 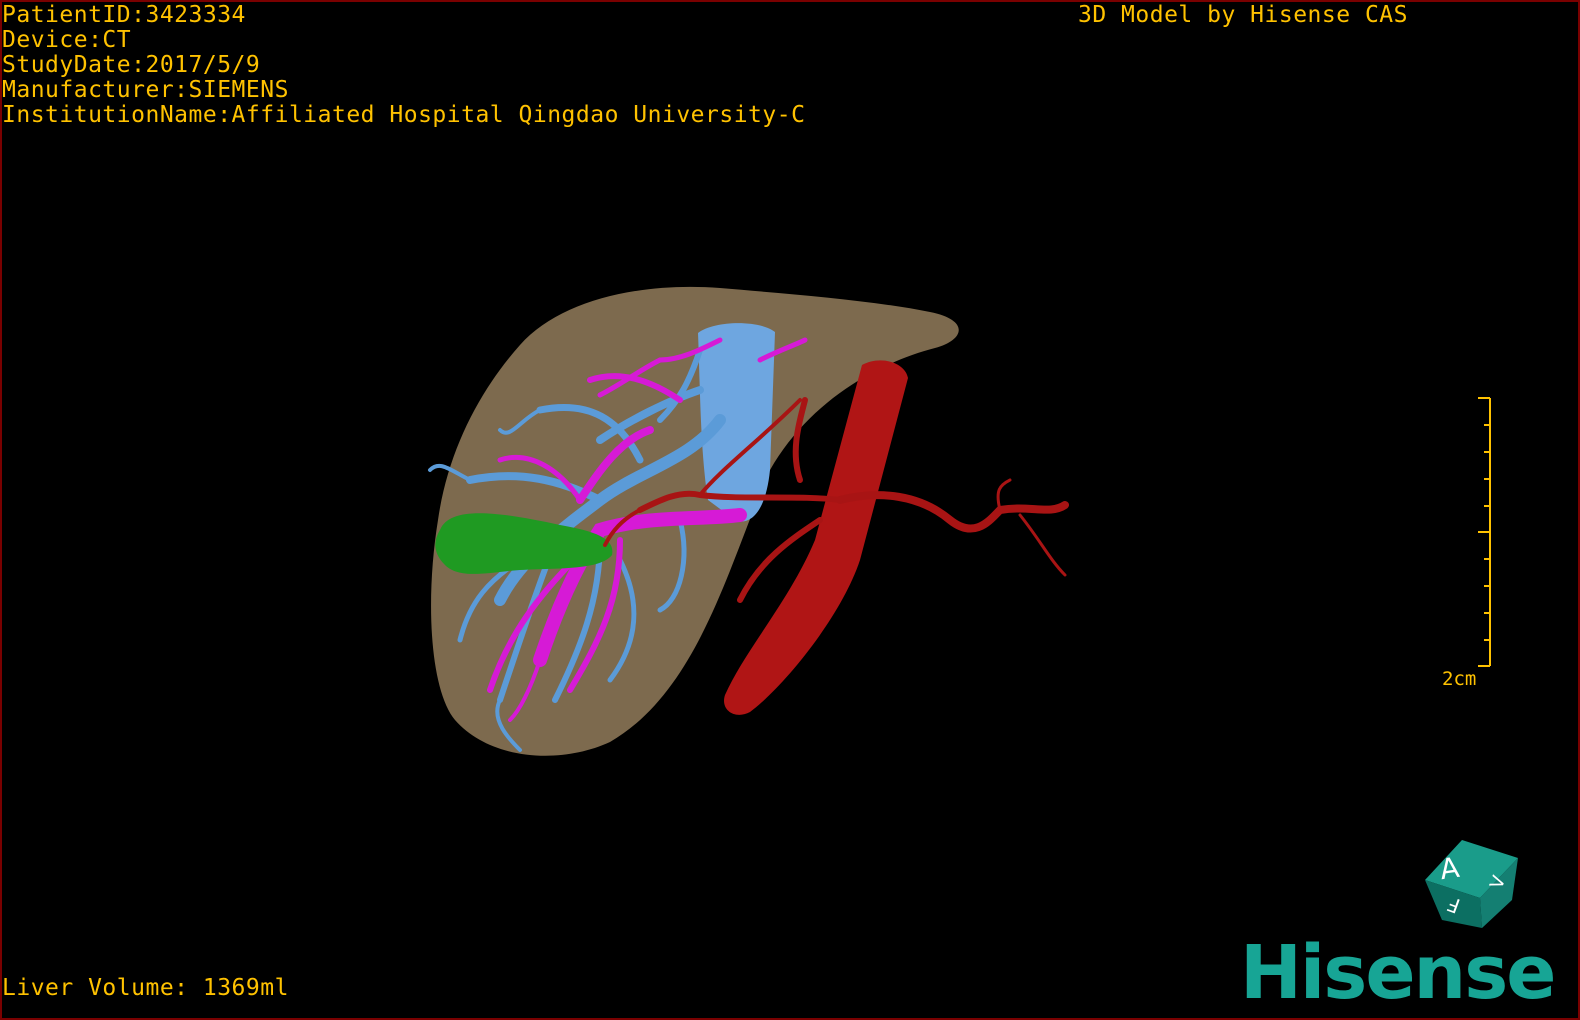 What do you see at coordinates (1459, 679) in the screenshot?
I see `scale-bar-label: 2cm` at bounding box center [1459, 679].